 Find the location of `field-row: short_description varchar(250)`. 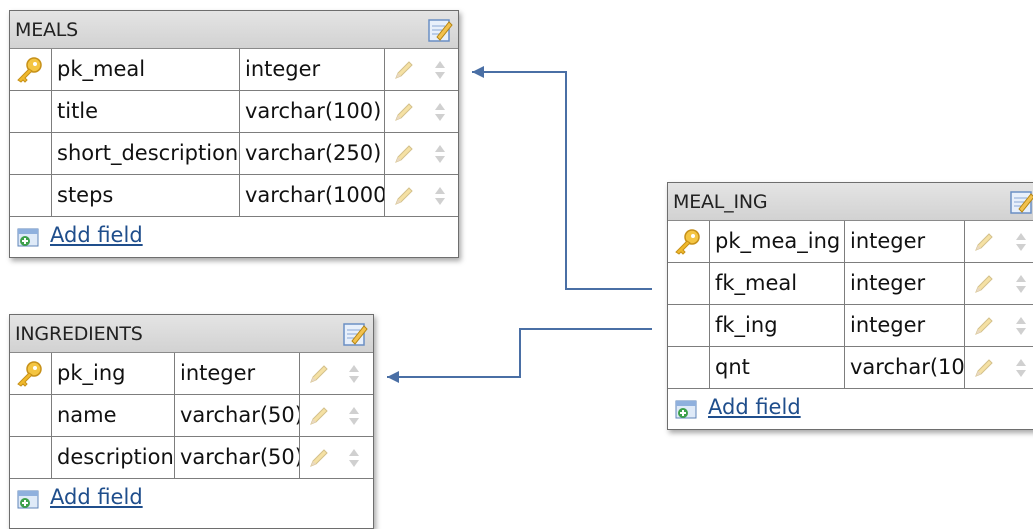

field-row: short_description varchar(250) is located at coordinates (234, 154).